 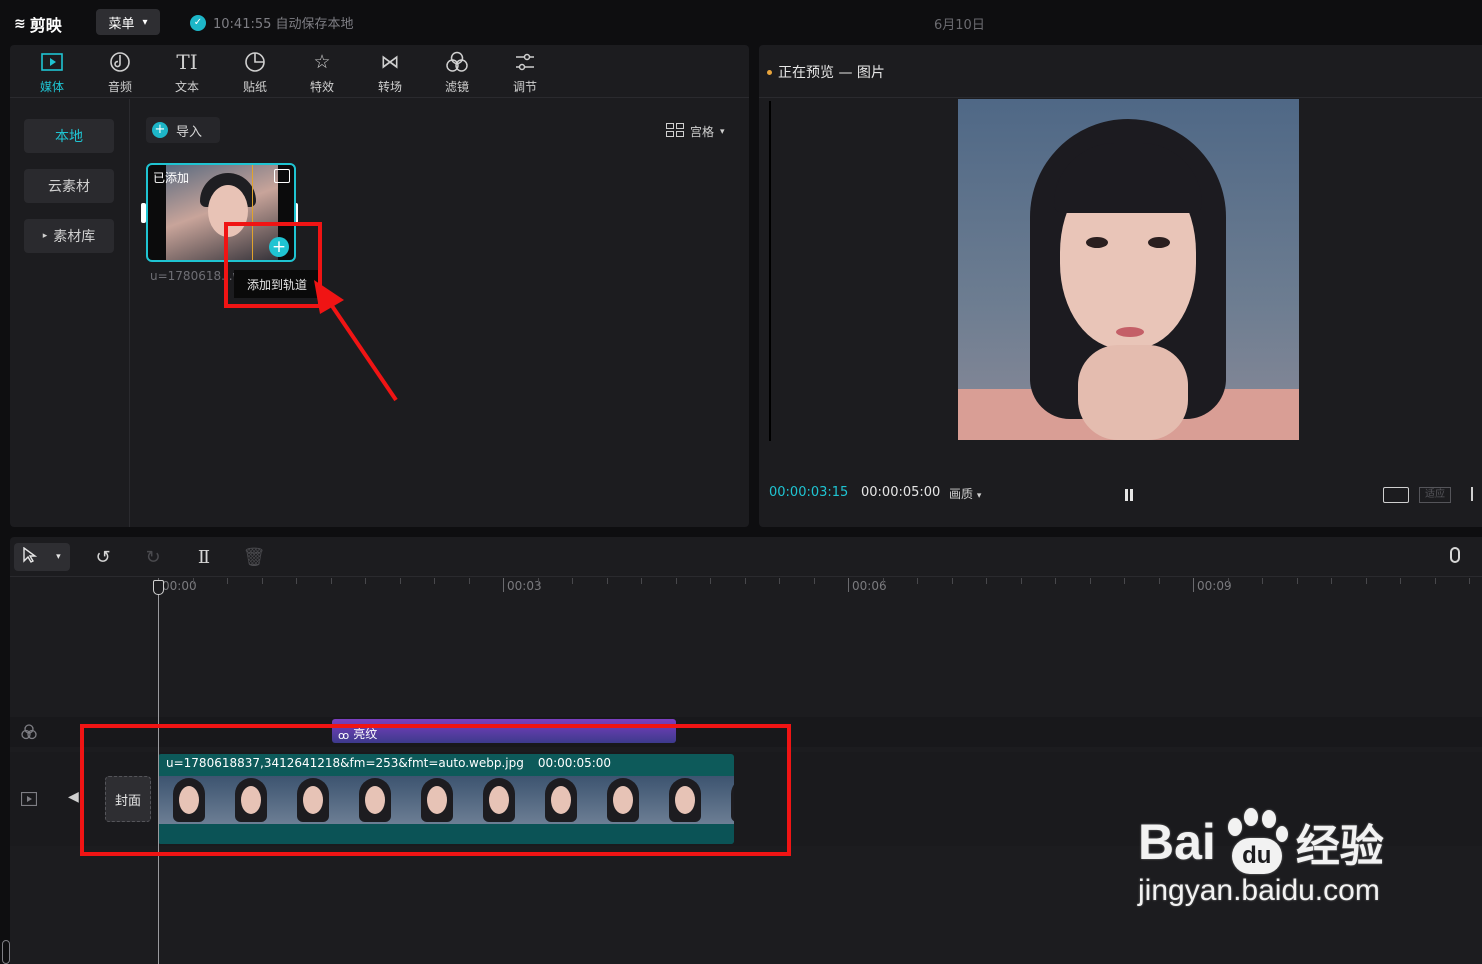 I want to click on pause-icon, so click(x=1129, y=495).